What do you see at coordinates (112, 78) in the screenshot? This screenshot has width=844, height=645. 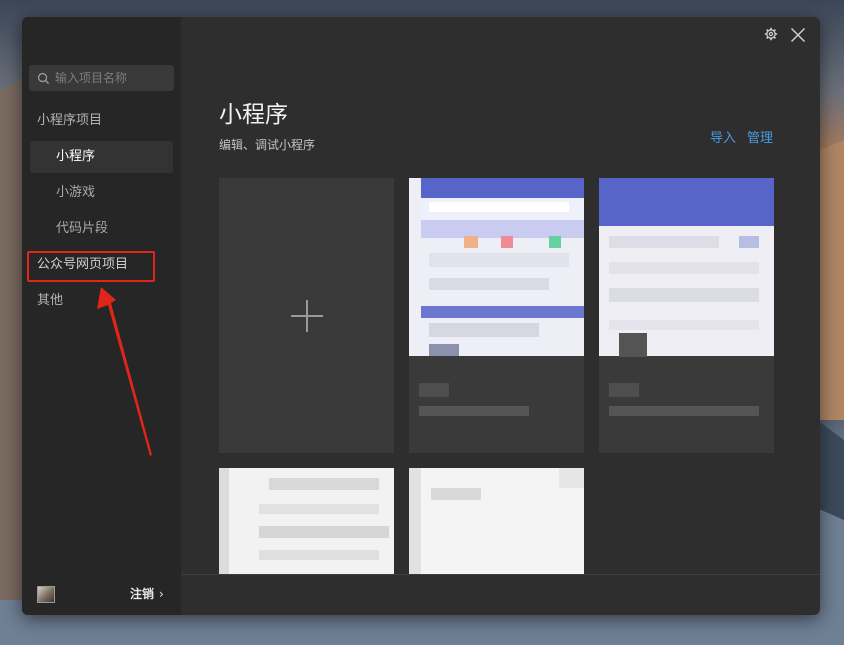 I see `search-input` at bounding box center [112, 78].